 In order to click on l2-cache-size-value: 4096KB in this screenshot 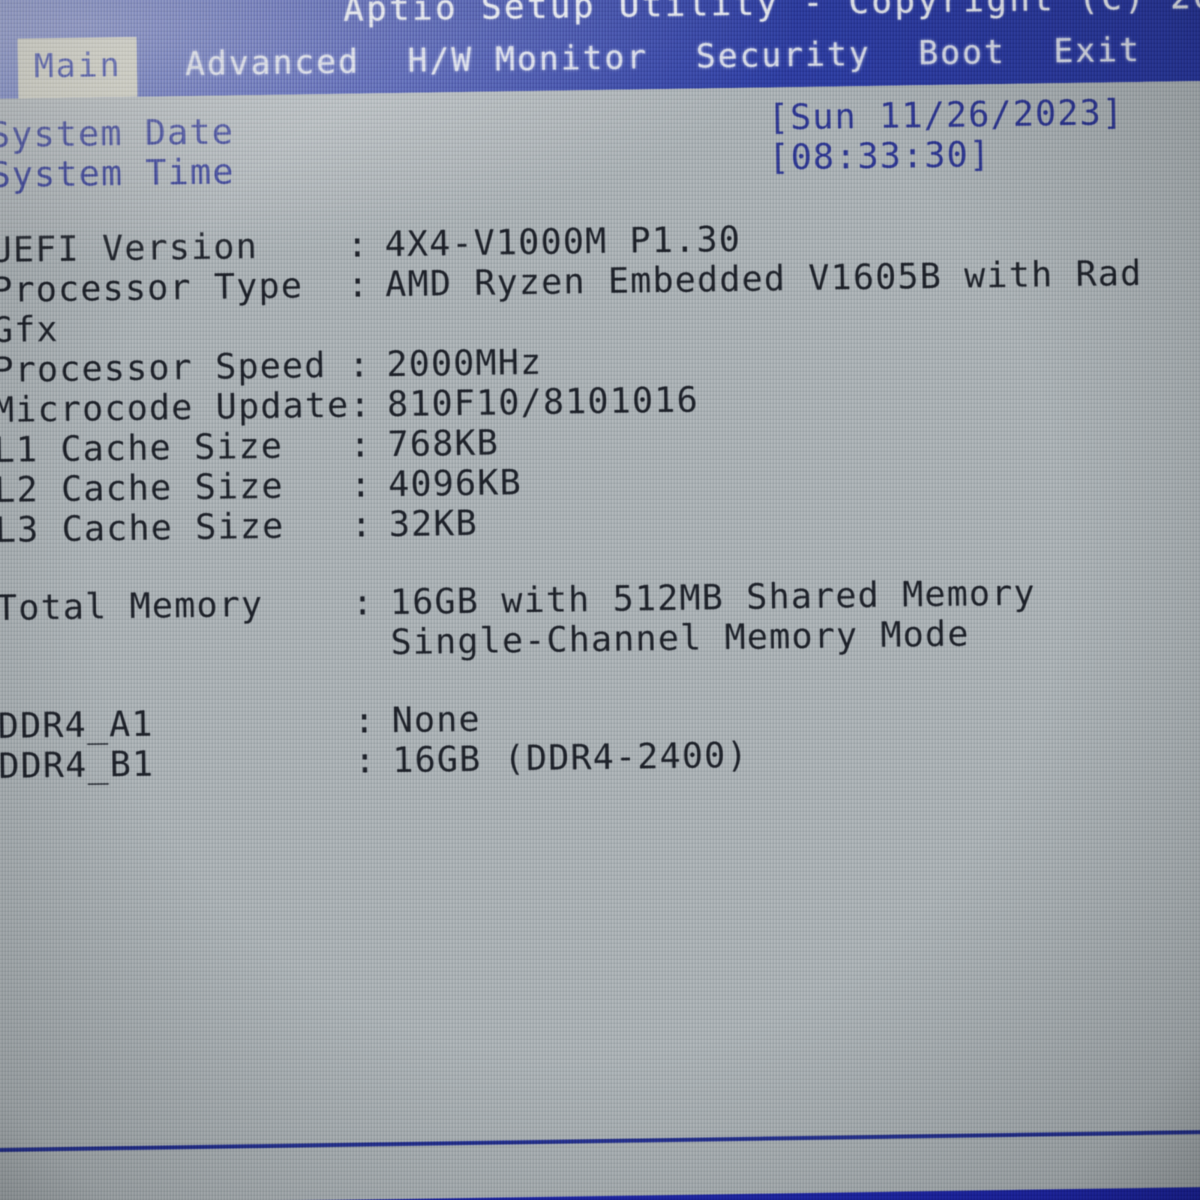, I will do `click(455, 484)`.